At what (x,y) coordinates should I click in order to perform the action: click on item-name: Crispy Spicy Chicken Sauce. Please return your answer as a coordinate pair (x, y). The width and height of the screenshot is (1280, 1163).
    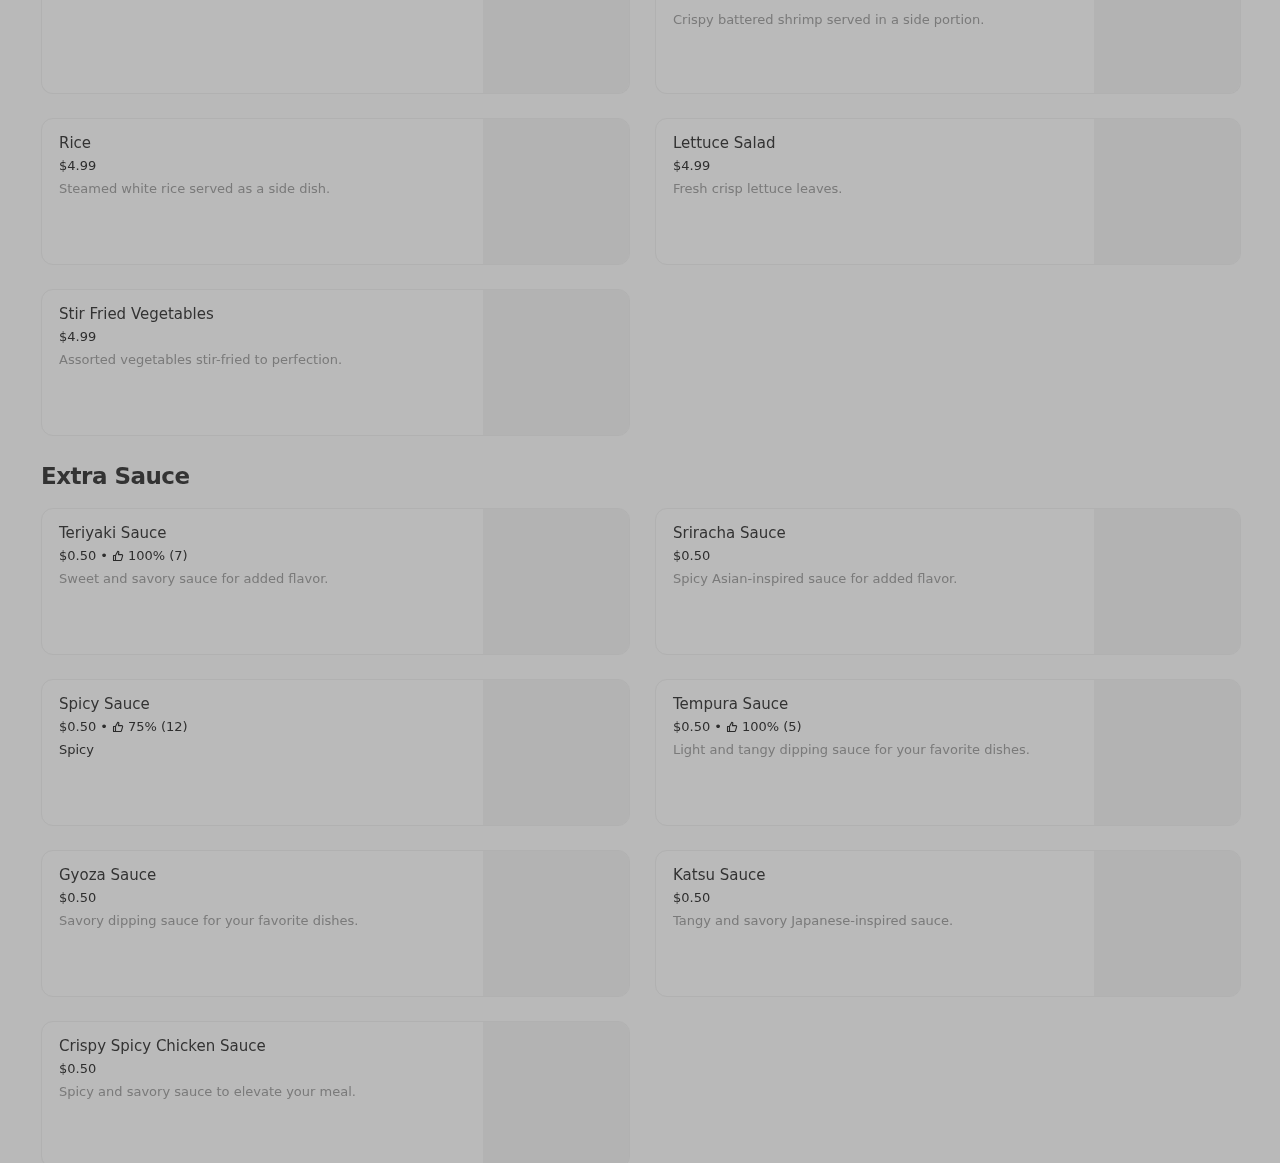
    Looking at the image, I should click on (163, 1046).